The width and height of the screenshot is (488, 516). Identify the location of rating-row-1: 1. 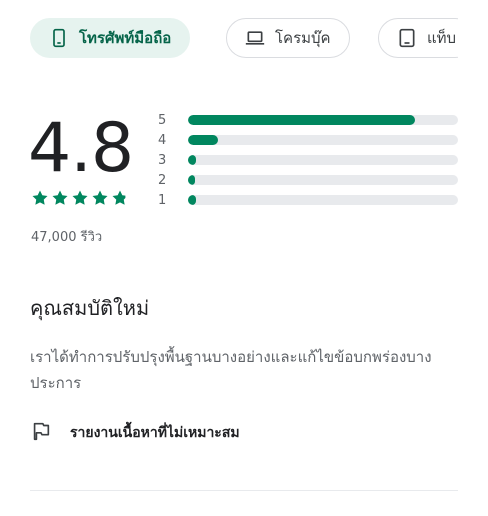
(308, 200).